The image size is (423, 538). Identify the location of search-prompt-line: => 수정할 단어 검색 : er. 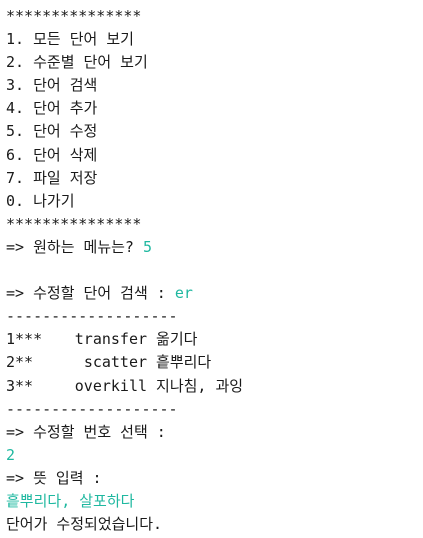
(124, 293).